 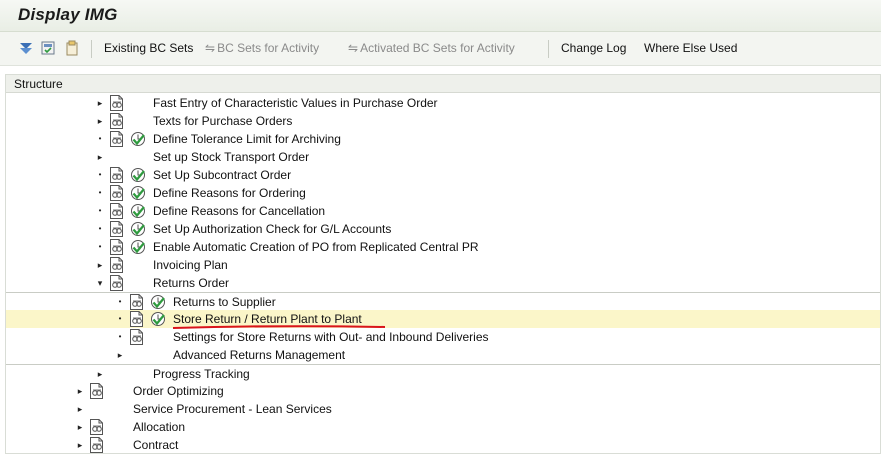 I want to click on tree-item-label: Order Optimizing, so click(x=178, y=391).